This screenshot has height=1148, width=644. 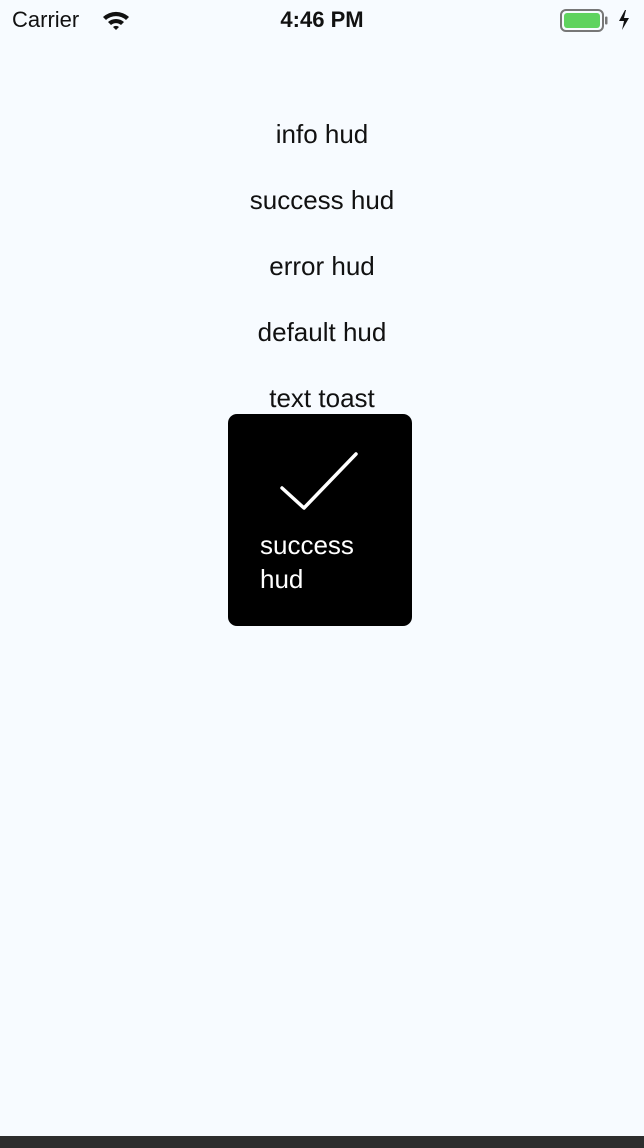 I want to click on hud-message: success hud, so click(x=307, y=562).